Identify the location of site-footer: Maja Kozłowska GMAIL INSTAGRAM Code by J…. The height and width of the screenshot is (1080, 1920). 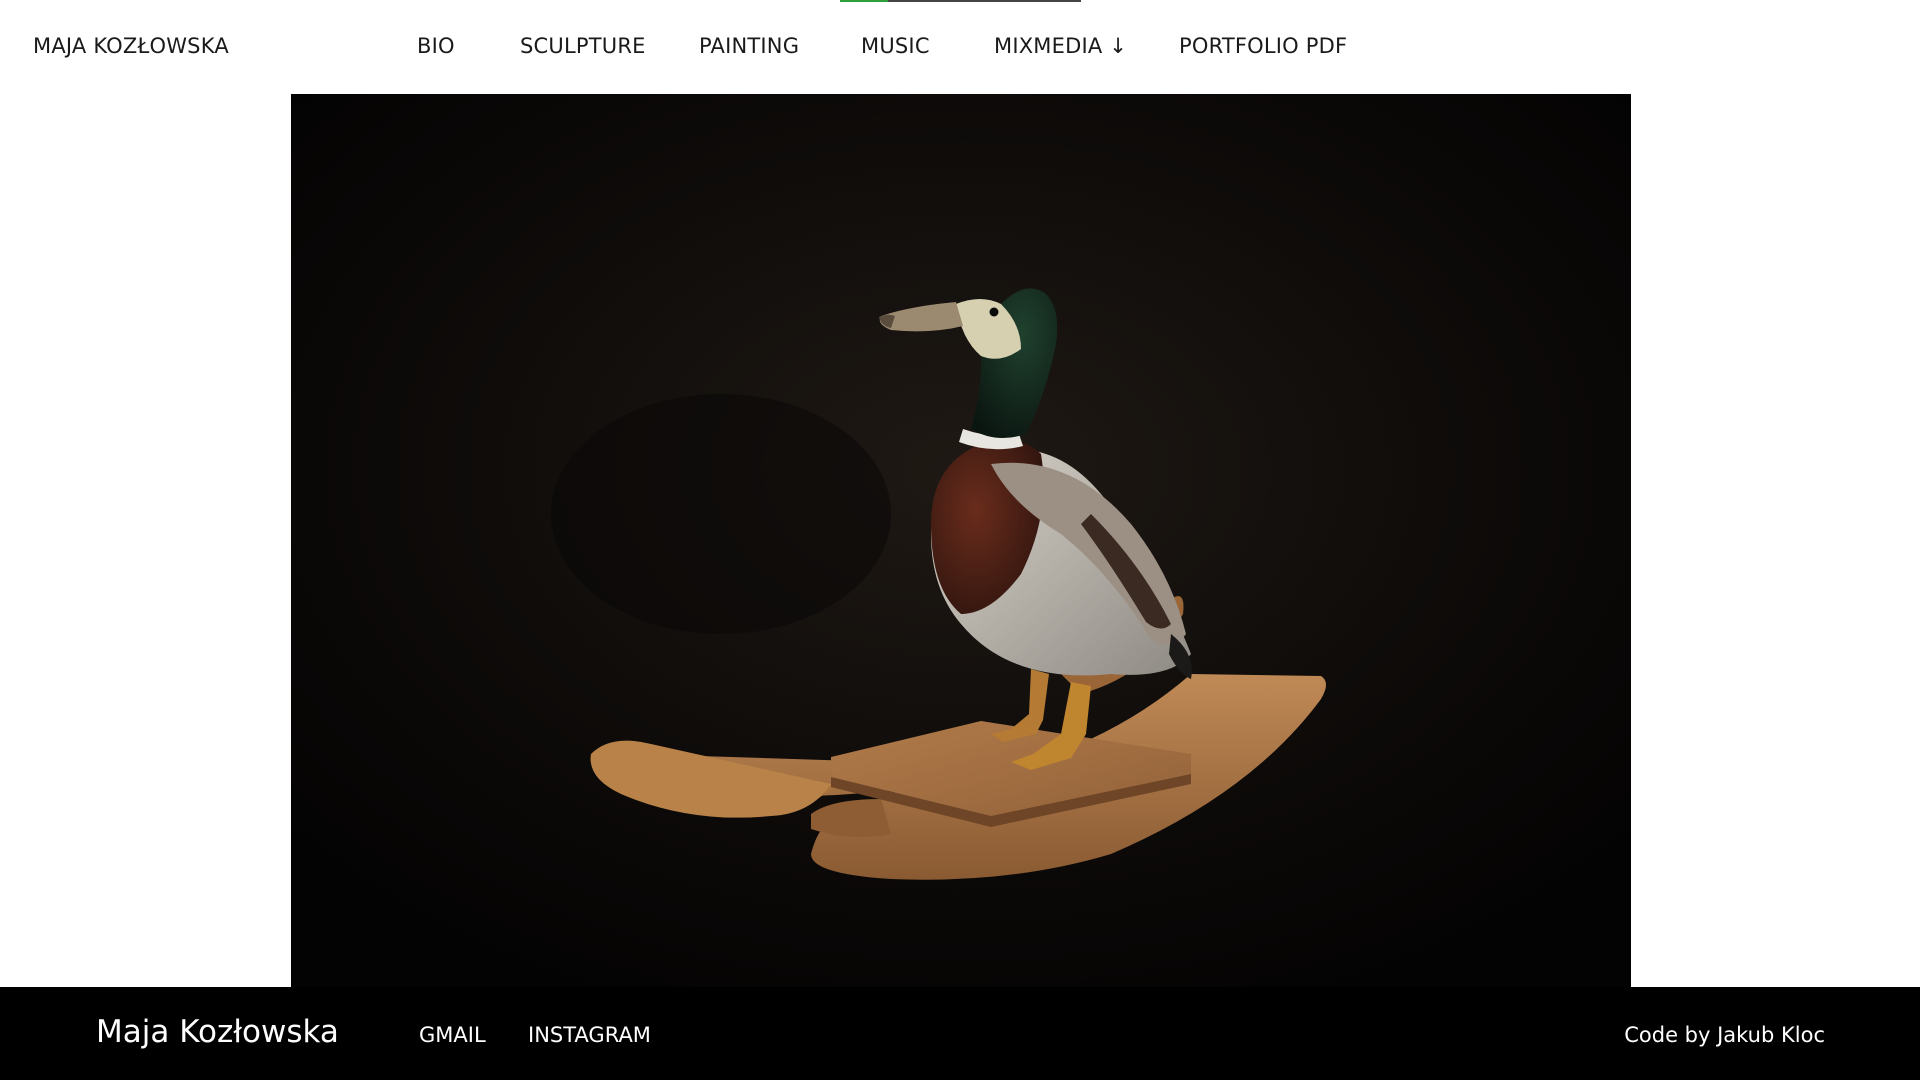
(960, 1033).